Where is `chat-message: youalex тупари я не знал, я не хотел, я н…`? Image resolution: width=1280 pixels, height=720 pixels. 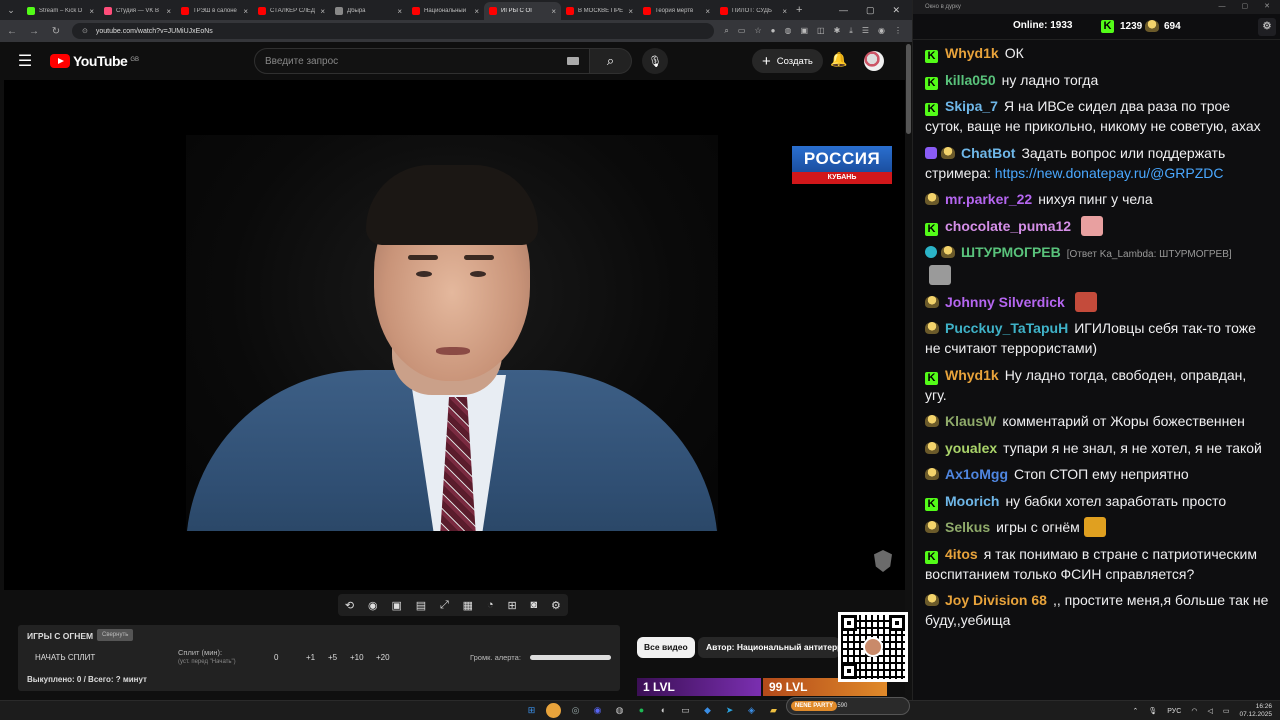 chat-message: youalex тупари я не знал, я не хотел, я н… is located at coordinates (1097, 448).